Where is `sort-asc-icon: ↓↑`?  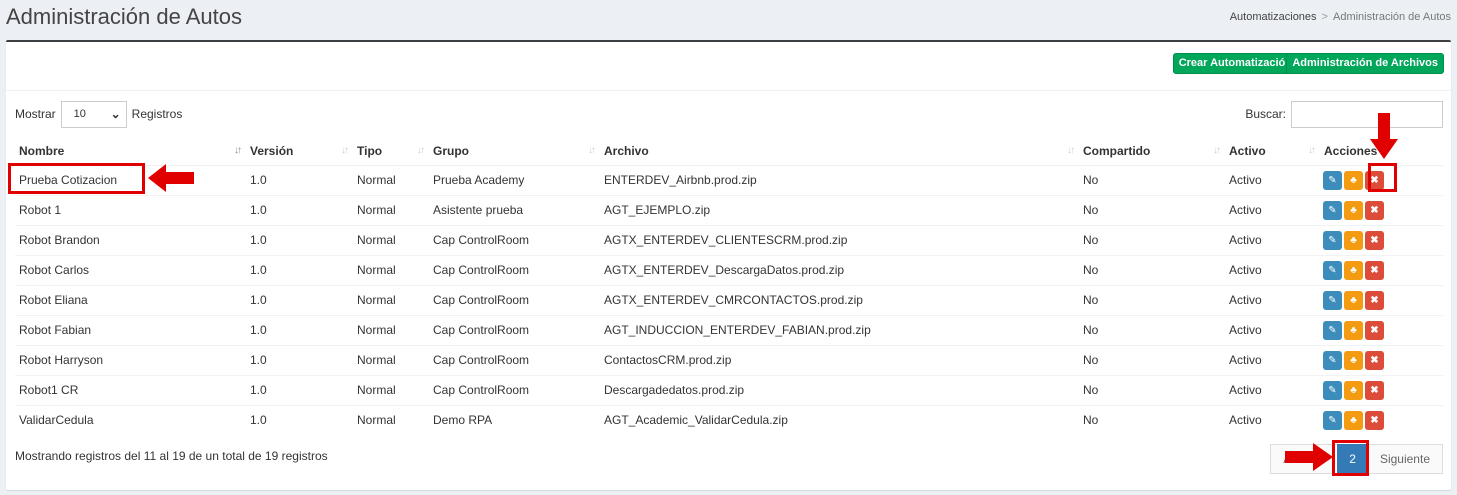 sort-asc-icon: ↓↑ is located at coordinates (238, 150).